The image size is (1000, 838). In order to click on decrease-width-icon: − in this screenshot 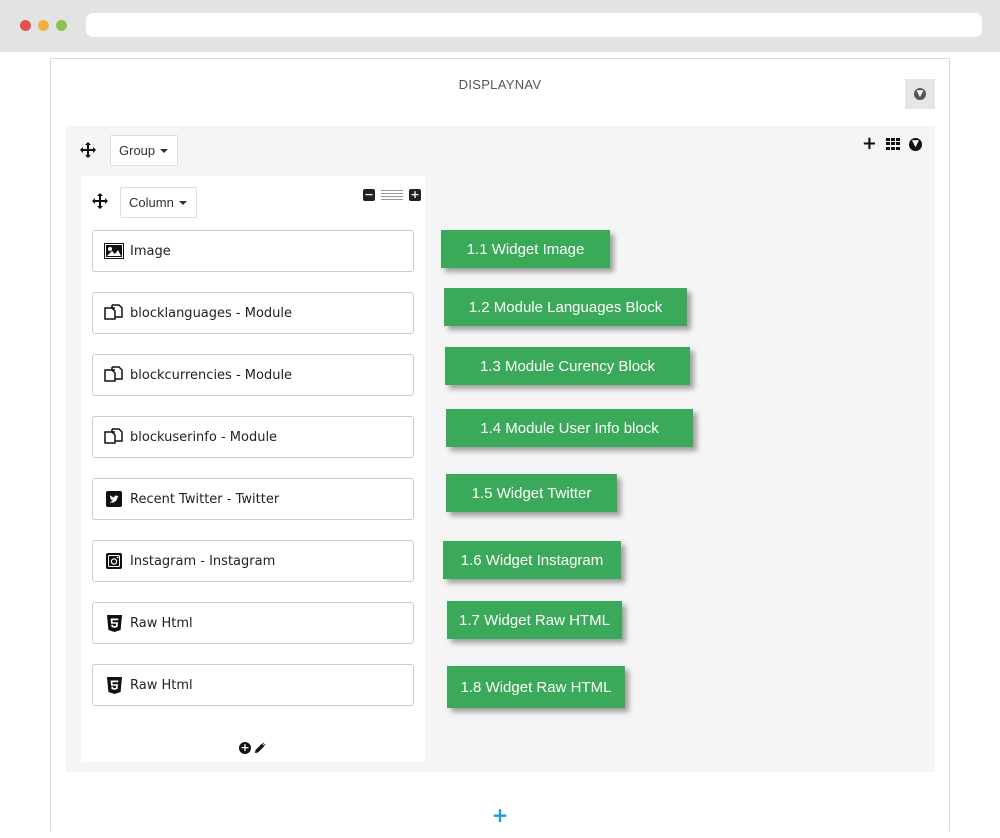, I will do `click(369, 195)`.